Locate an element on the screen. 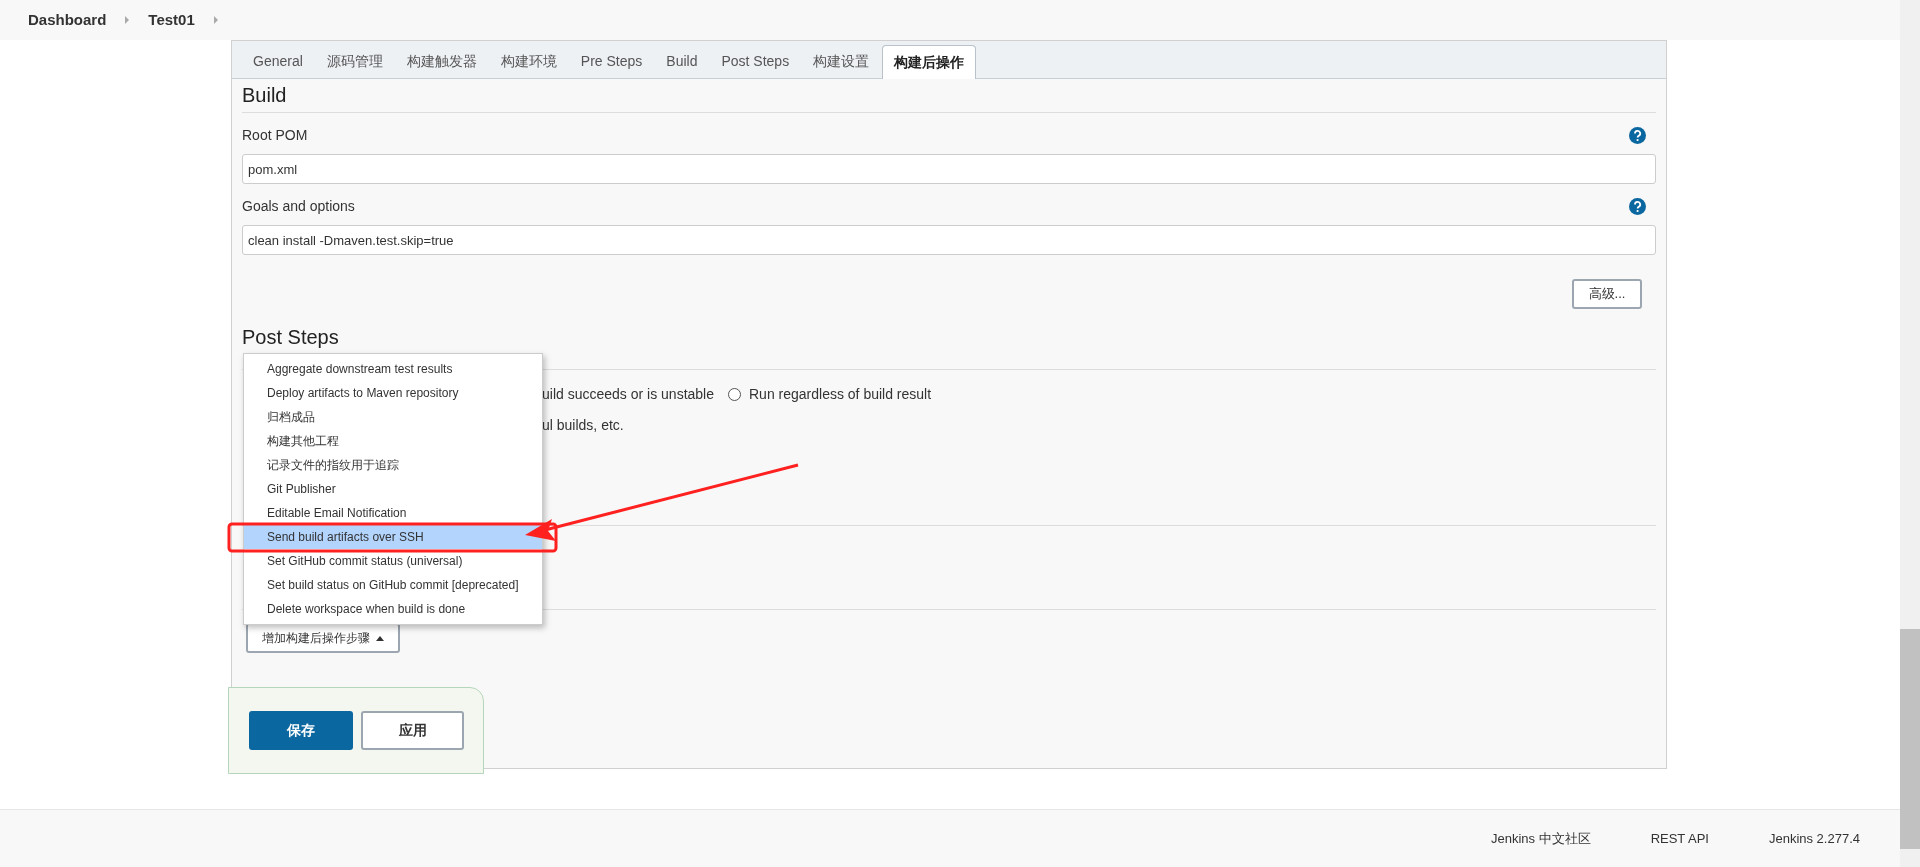 The image size is (1920, 867). tab: Pre Steps is located at coordinates (611, 61).